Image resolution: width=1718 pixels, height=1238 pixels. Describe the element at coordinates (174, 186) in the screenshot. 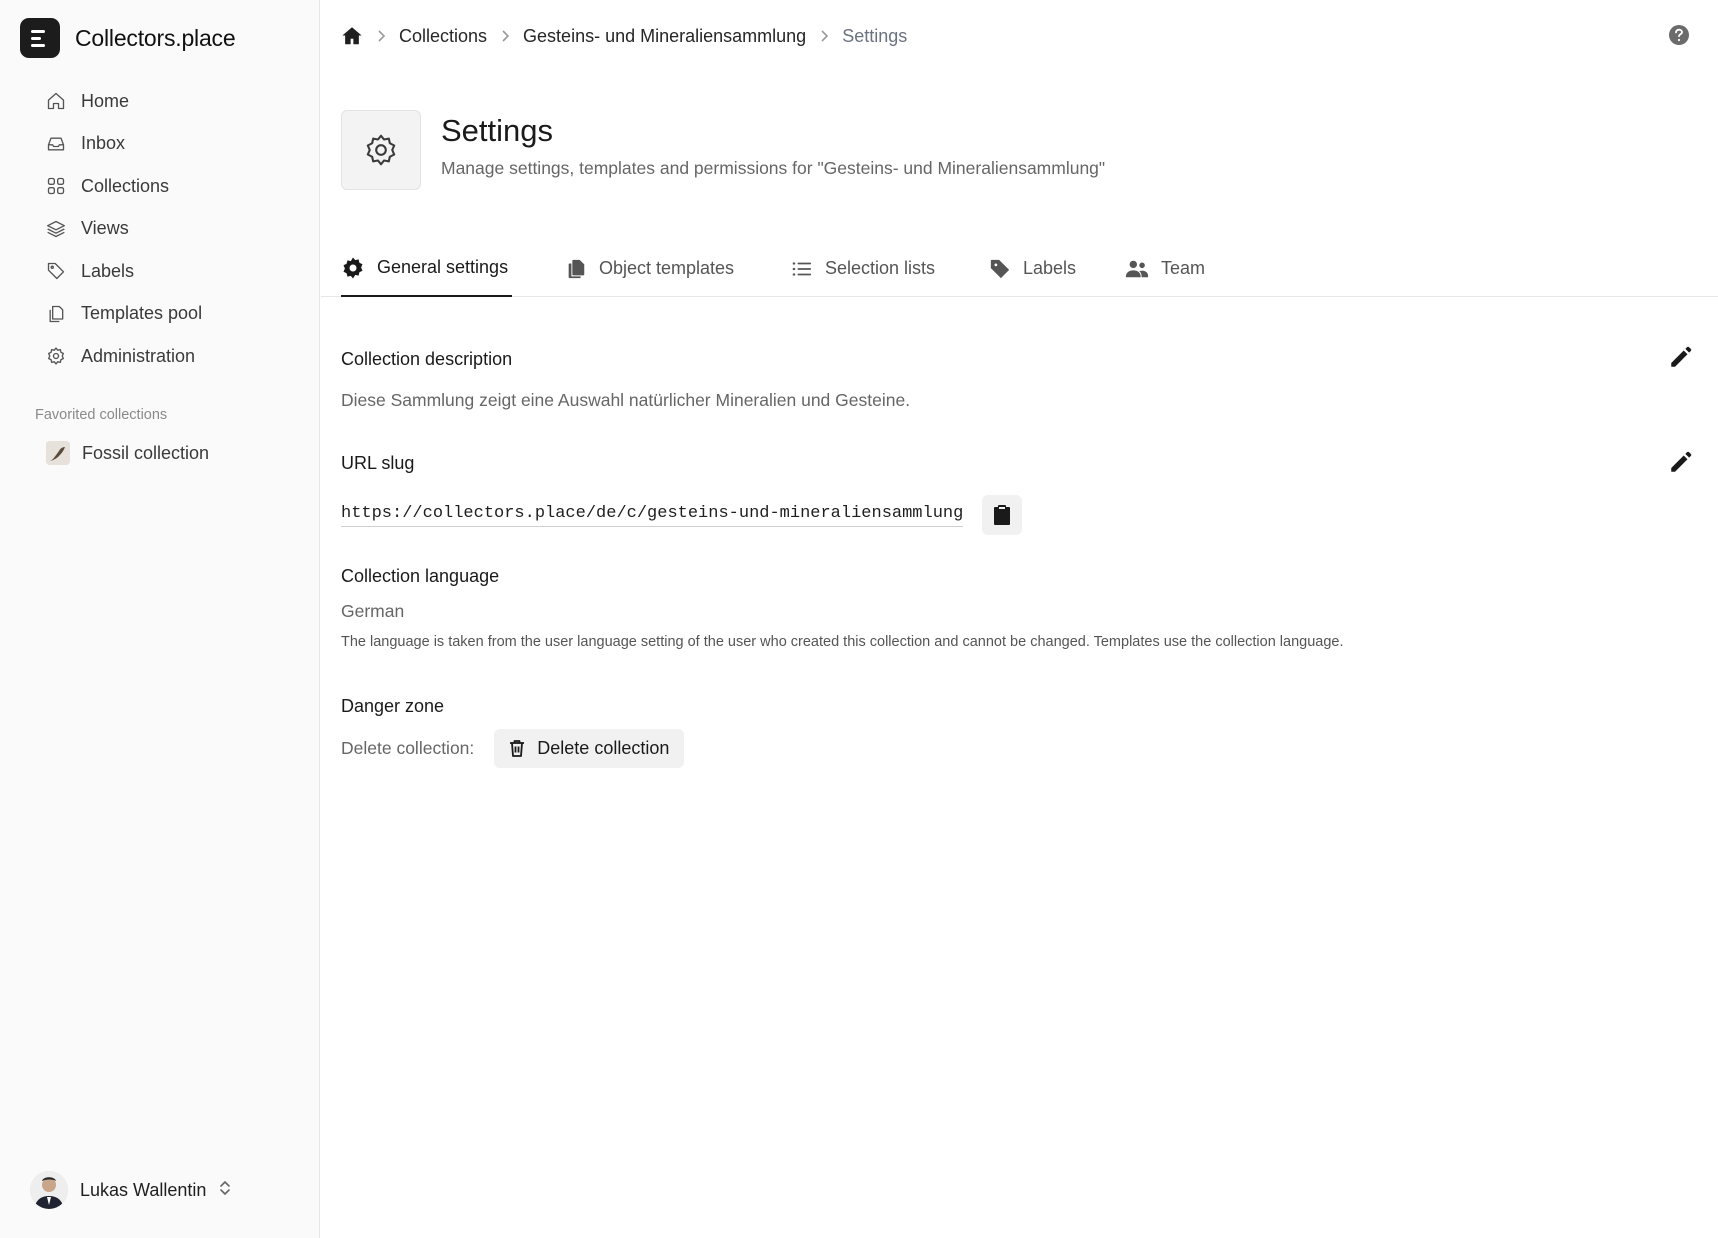

I see `sidebar-item-collections: Collections` at that location.